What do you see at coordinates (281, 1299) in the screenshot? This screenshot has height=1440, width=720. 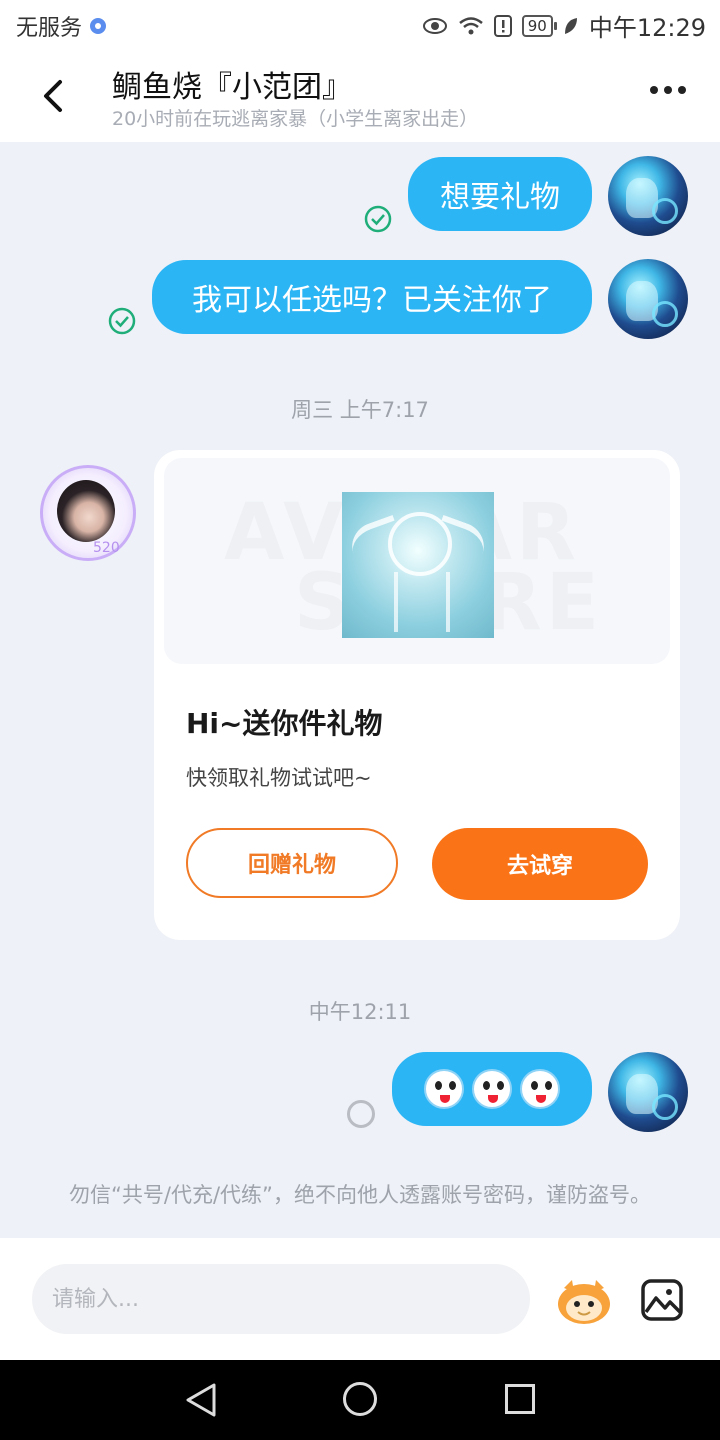 I see `message-input` at bounding box center [281, 1299].